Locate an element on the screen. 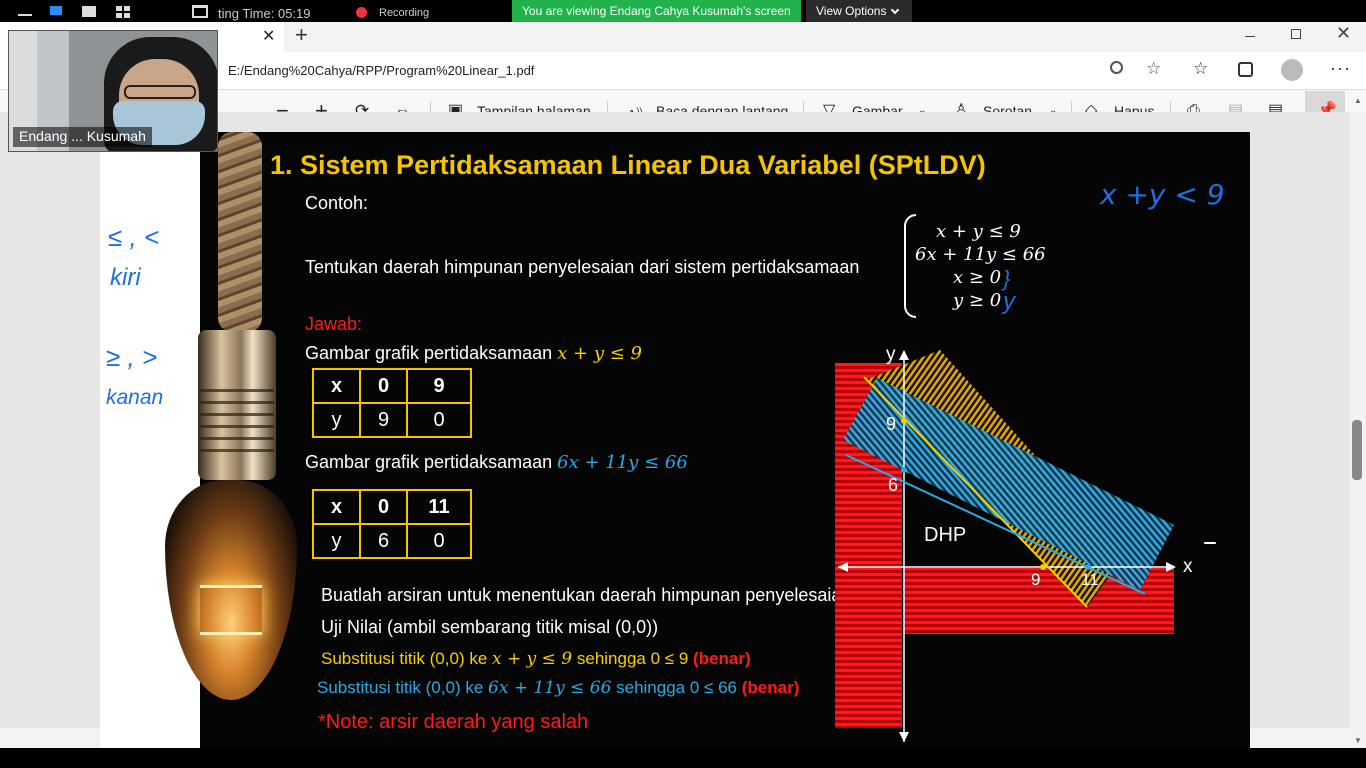 This screenshot has height=768, width=1366. recording-label: Recording is located at coordinates (404, 13).